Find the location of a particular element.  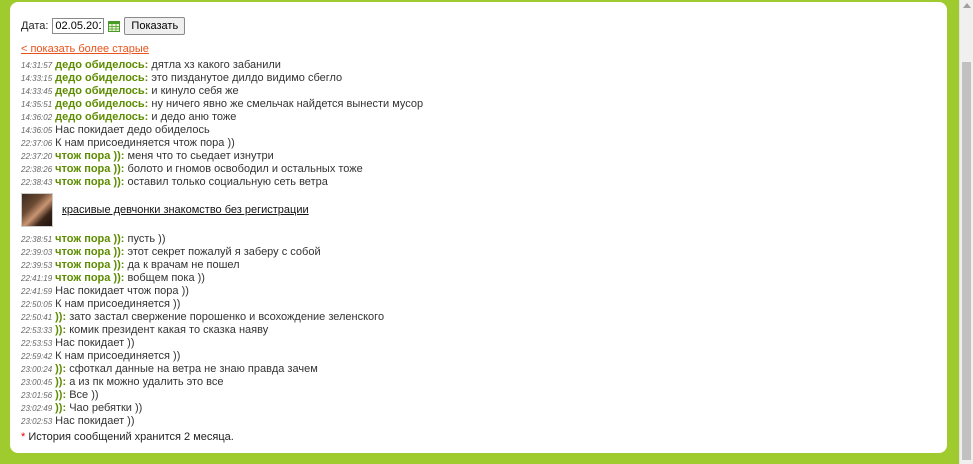

message-text: вобщем пока )) is located at coordinates (166, 278).